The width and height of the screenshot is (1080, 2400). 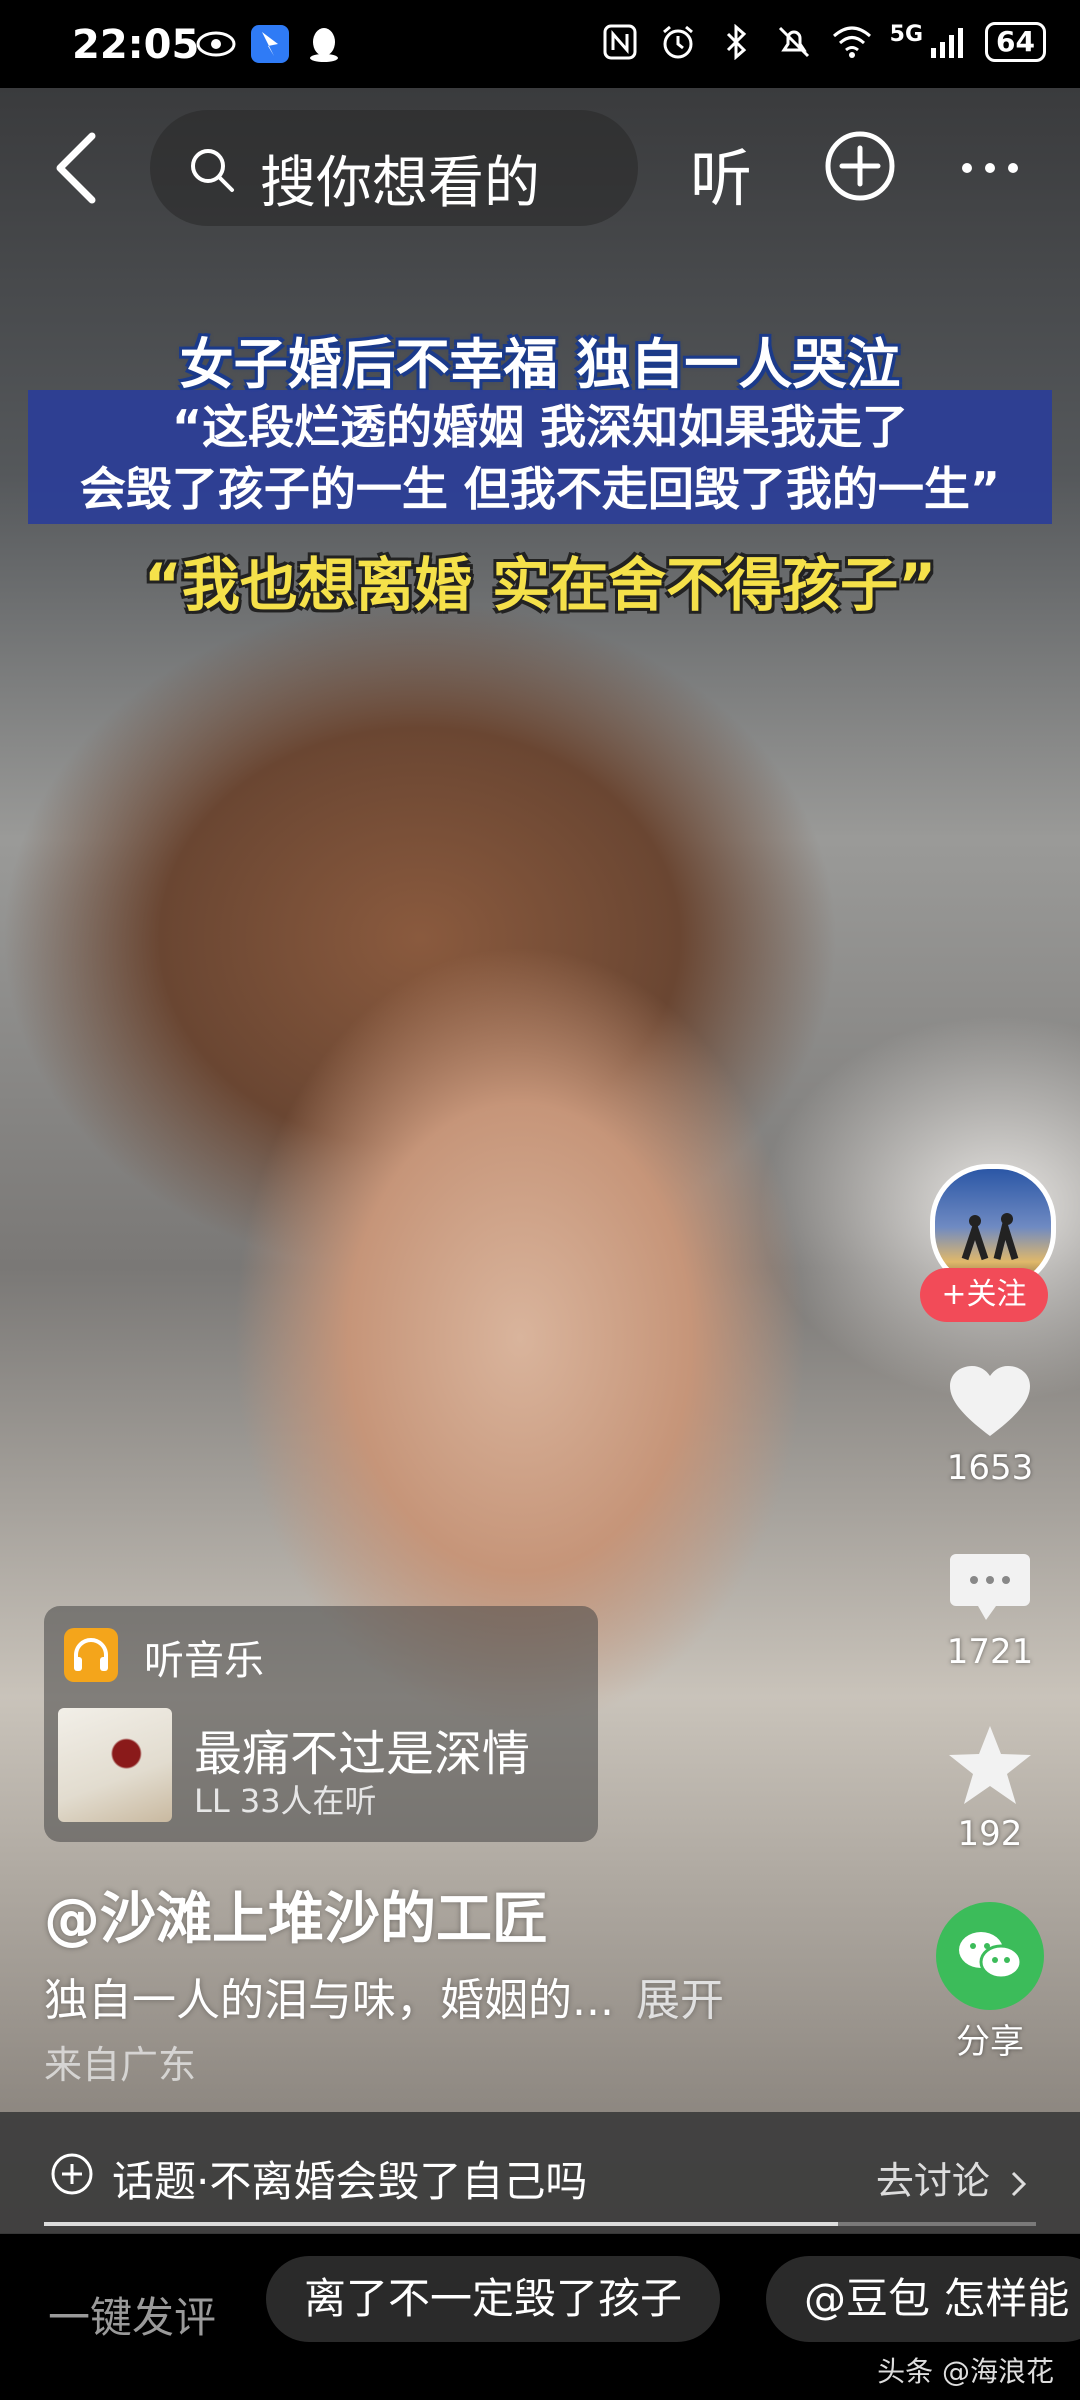 I want to click on alarm-icon, so click(x=678, y=42).